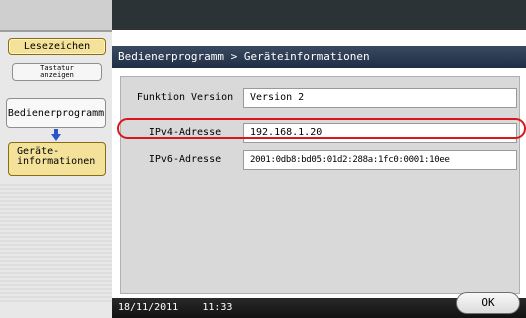 The height and width of the screenshot is (318, 526). What do you see at coordinates (380, 160) in the screenshot?
I see `info-value: 2001:0db8:bd05:01d2:288a:1fc0:0001:10ee` at bounding box center [380, 160].